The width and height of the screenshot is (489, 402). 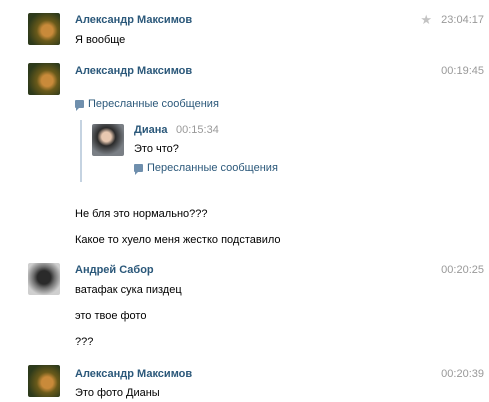 I want to click on message-author: Андрей Сабор, so click(x=114, y=270).